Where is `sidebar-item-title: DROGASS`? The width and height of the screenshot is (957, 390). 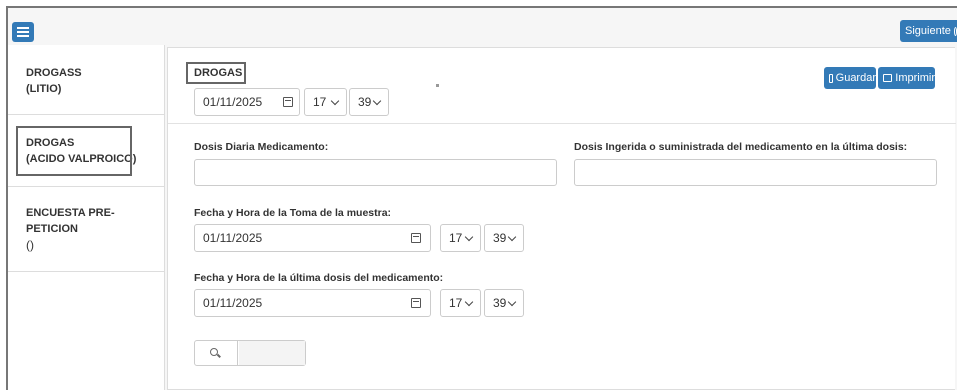 sidebar-item-title: DROGASS is located at coordinates (54, 73).